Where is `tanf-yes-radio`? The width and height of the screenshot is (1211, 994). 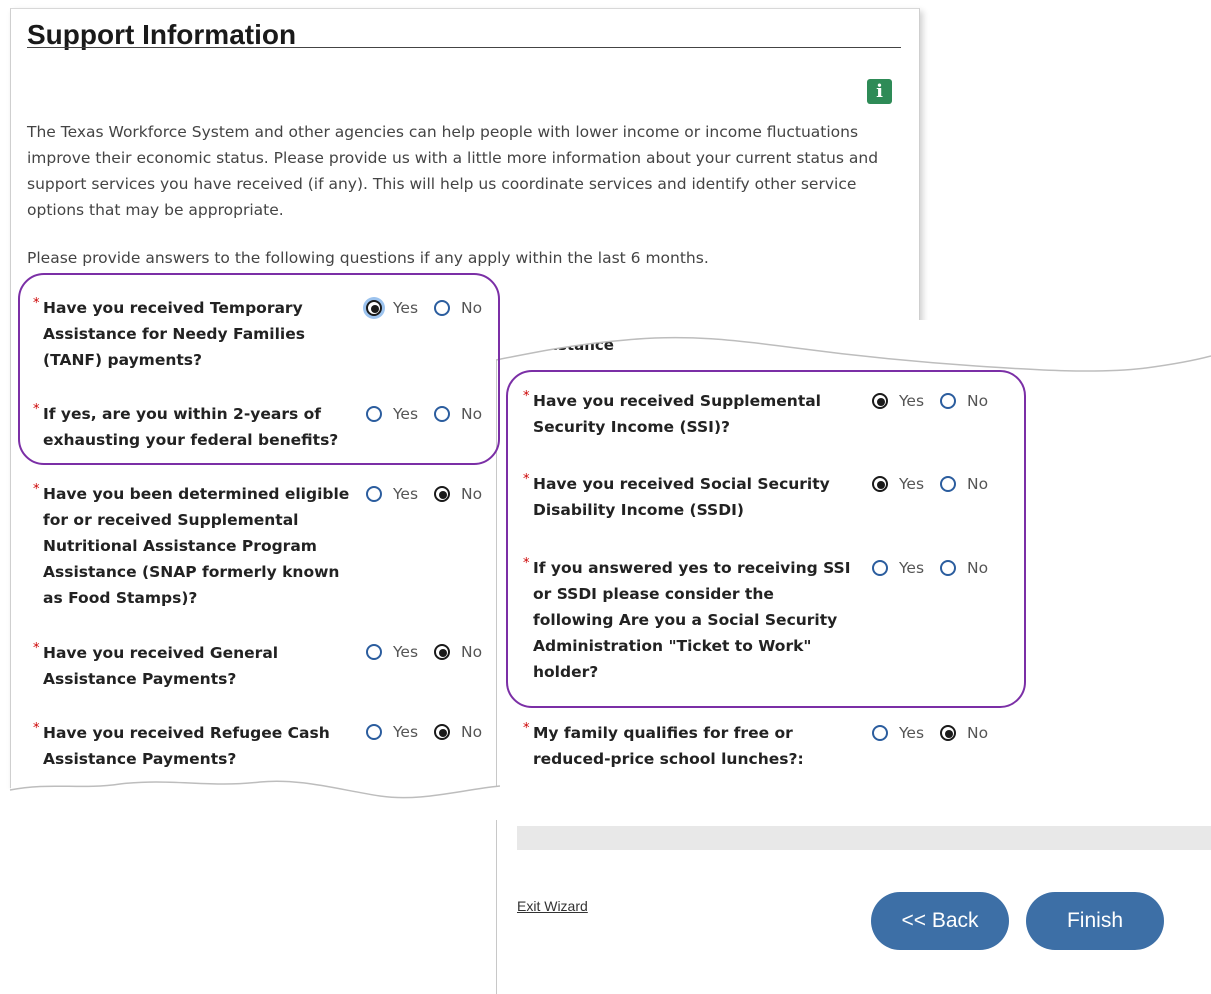
tanf-yes-radio is located at coordinates (374, 308).